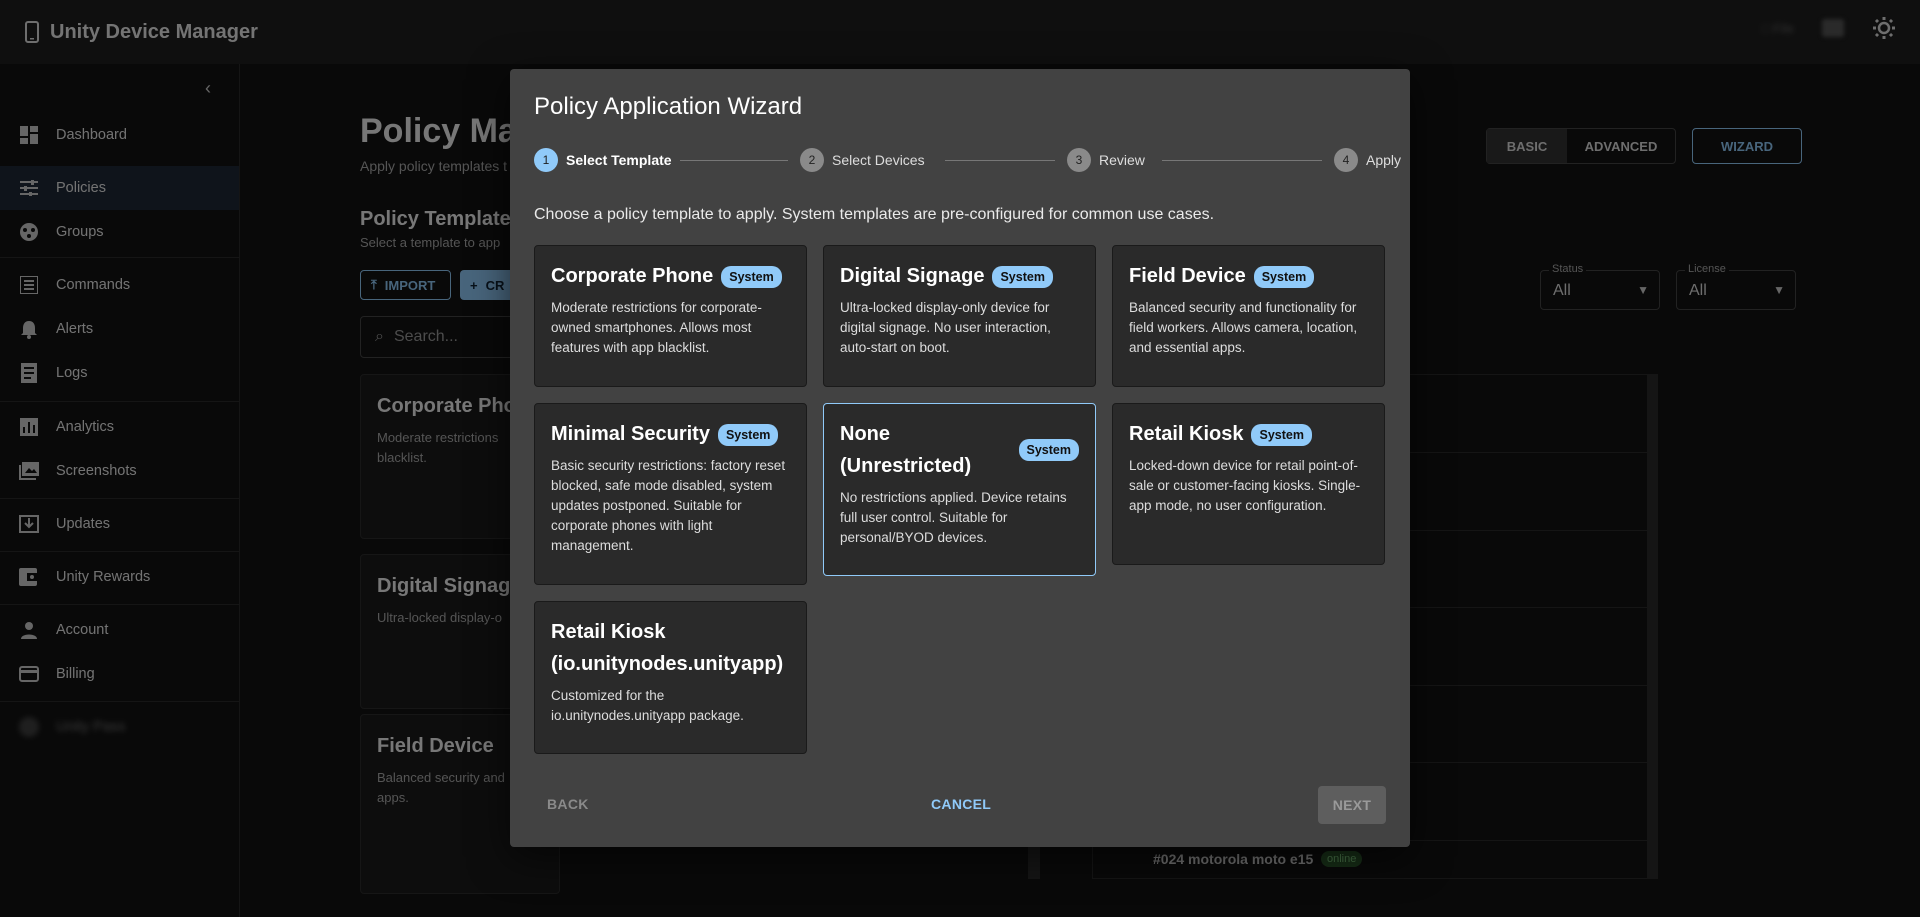  What do you see at coordinates (862, 160) in the screenshot?
I see `step-select-devices: 2 Select Devices` at bounding box center [862, 160].